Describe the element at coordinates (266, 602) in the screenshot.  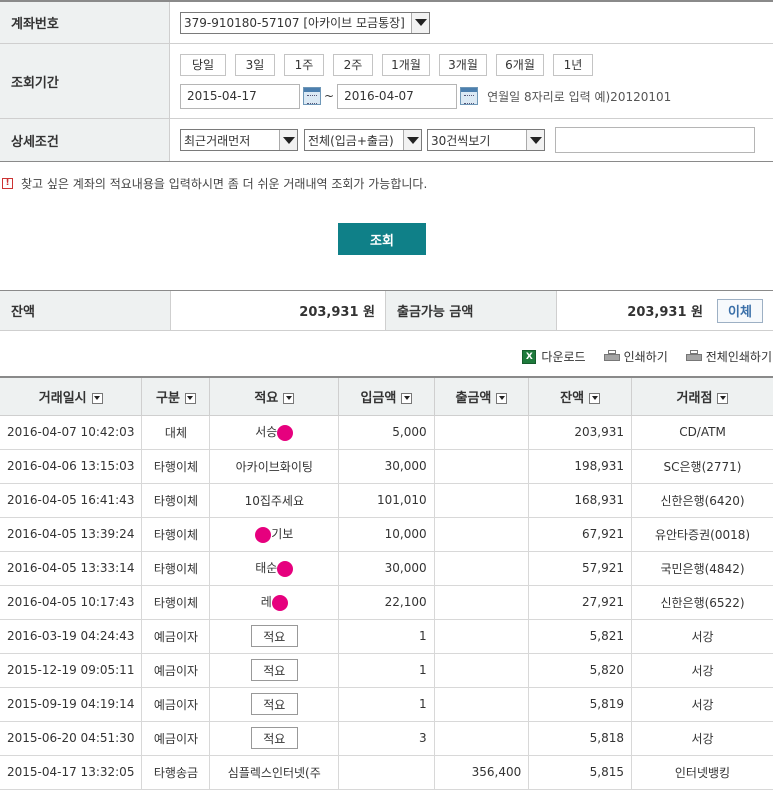
I see `memo-text: 레` at that location.